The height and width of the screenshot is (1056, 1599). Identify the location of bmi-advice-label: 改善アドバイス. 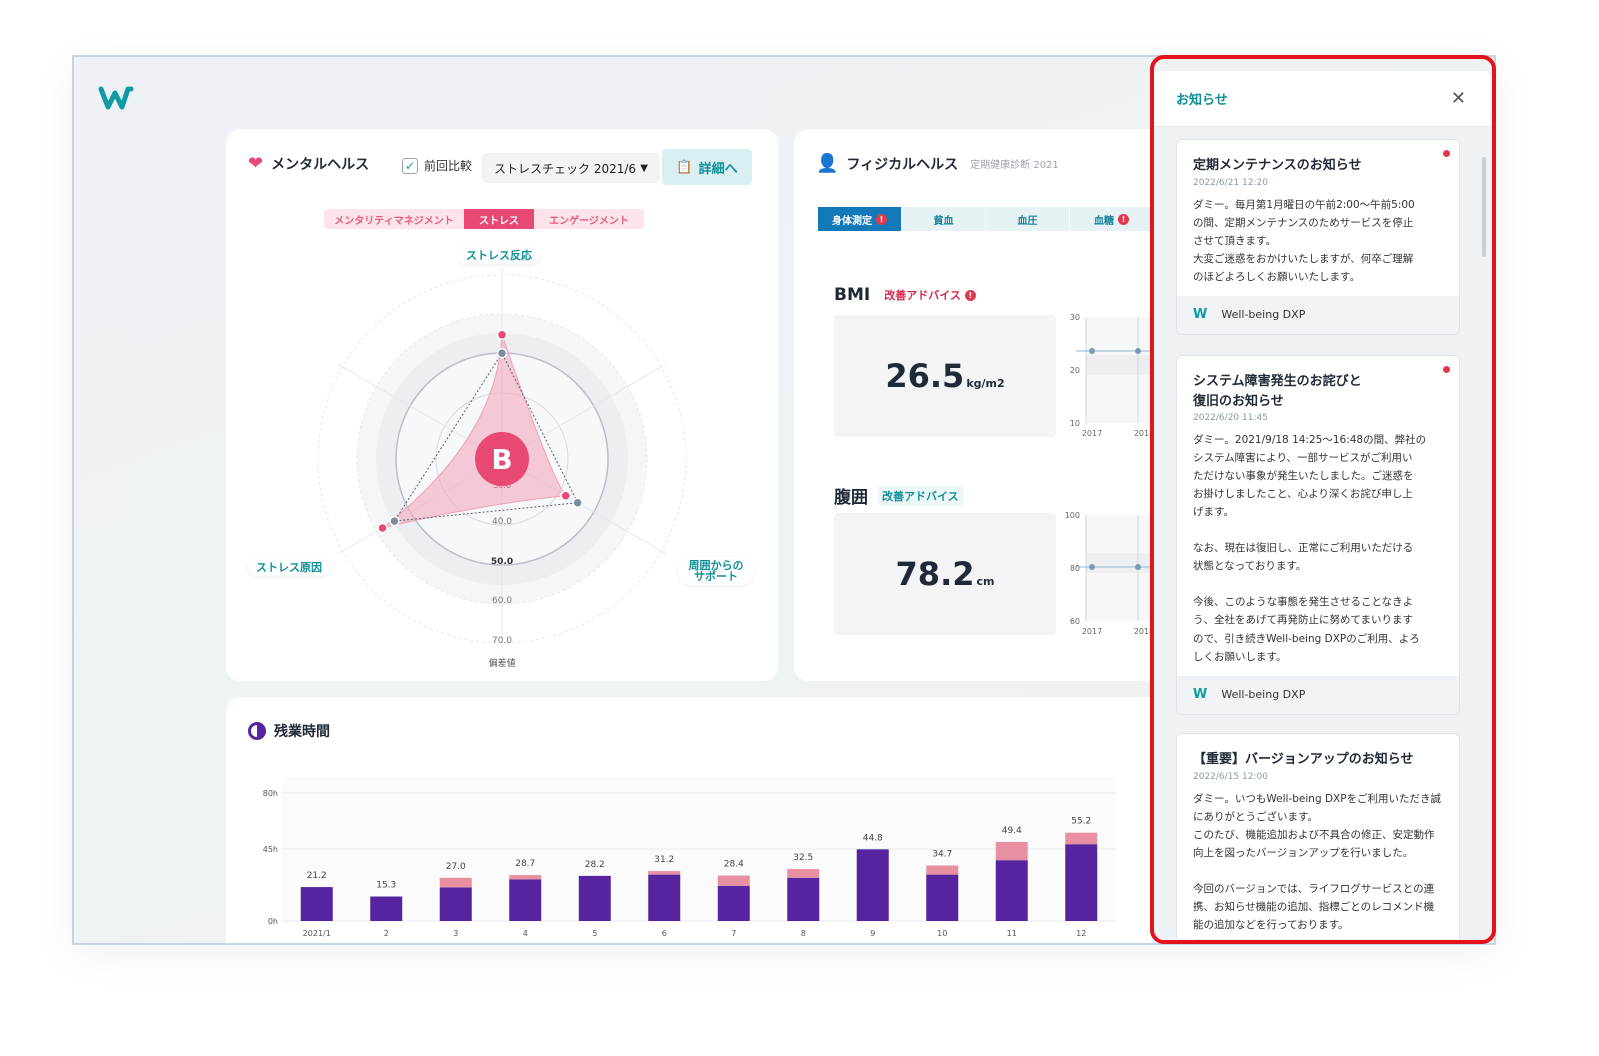
(922, 295).